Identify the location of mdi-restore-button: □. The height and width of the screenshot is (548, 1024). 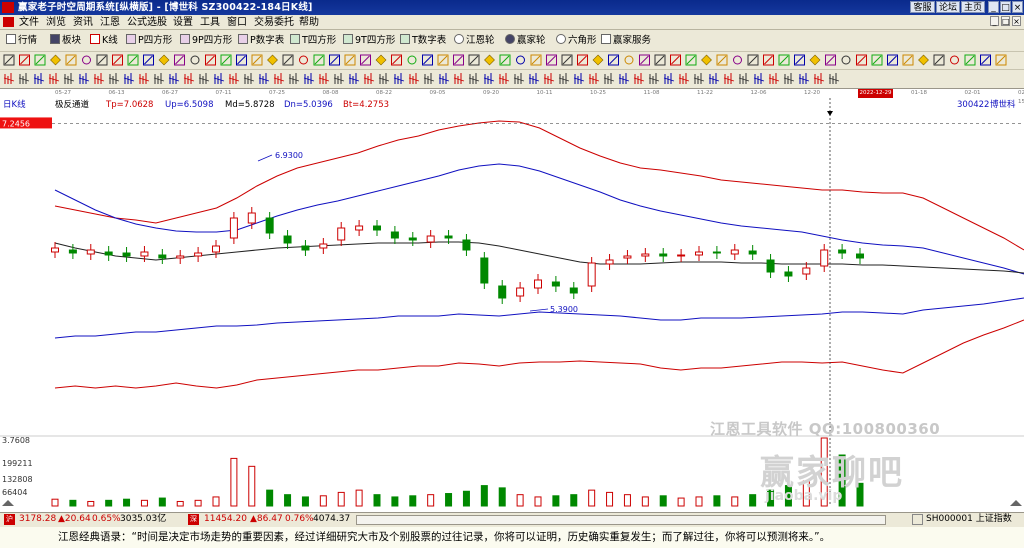
(1005, 21).